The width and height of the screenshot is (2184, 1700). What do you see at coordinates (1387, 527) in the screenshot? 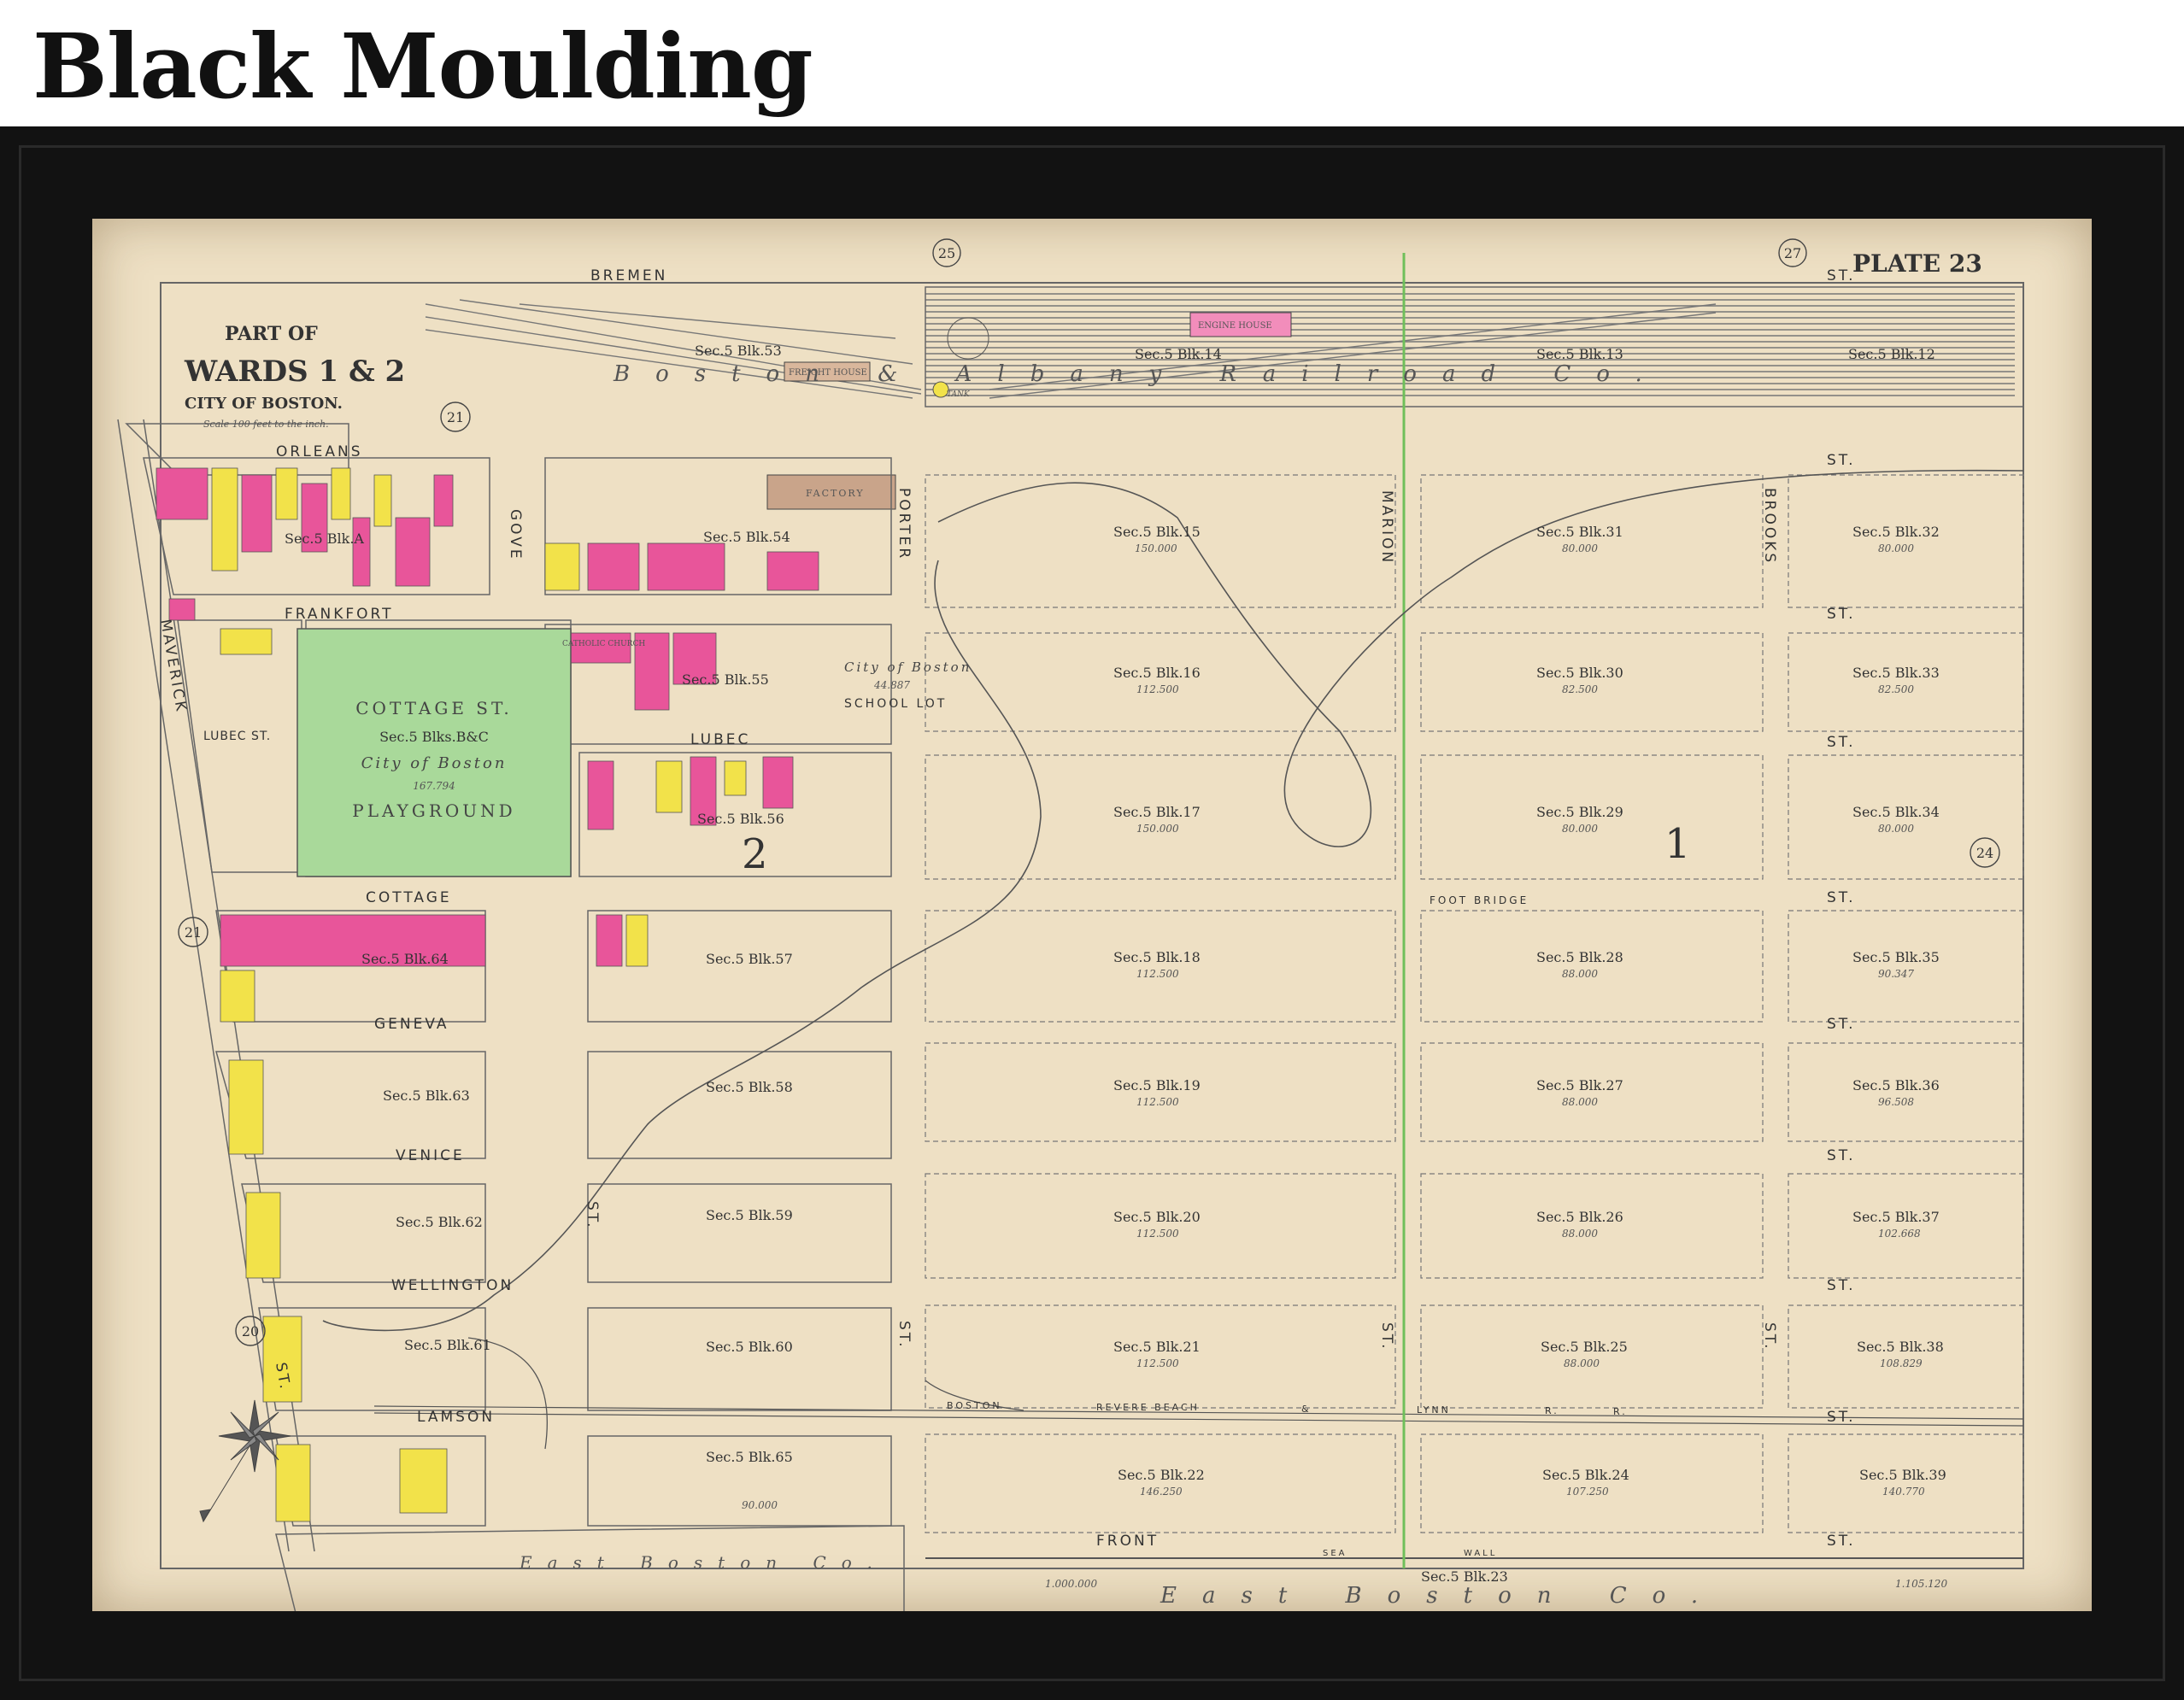
I see `street-marion: MARION` at bounding box center [1387, 527].